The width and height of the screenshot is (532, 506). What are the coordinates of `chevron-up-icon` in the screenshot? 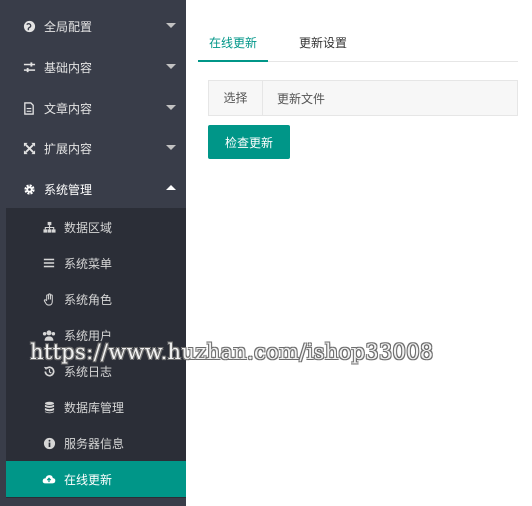 It's located at (171, 187).